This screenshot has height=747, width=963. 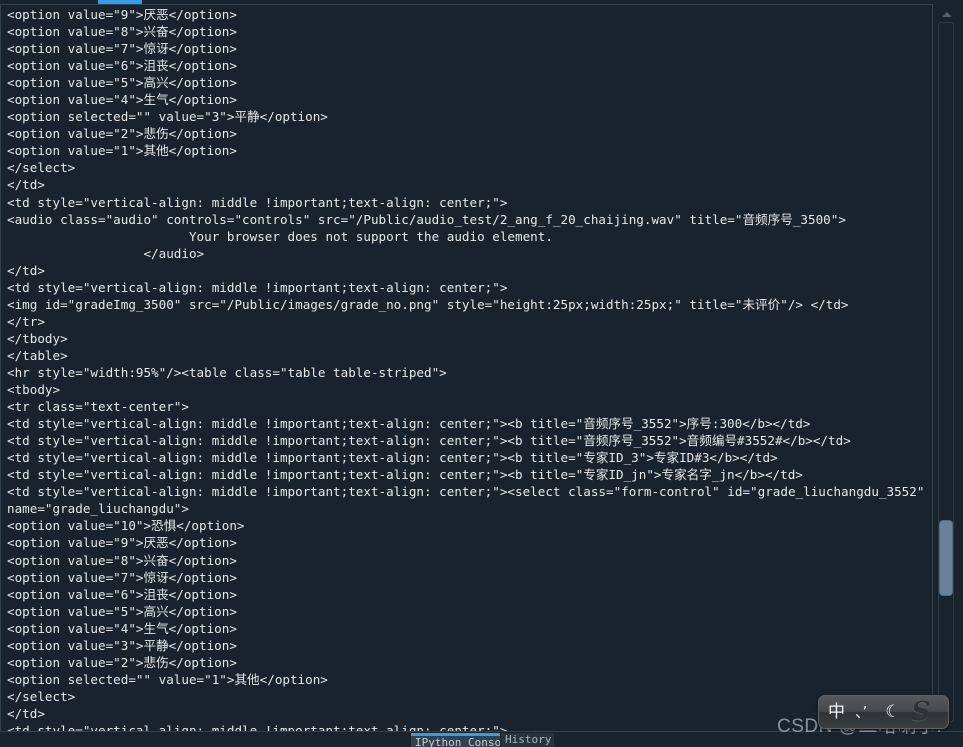 What do you see at coordinates (455, 740) in the screenshot?
I see `tab-ipython-console: IPython Console` at bounding box center [455, 740].